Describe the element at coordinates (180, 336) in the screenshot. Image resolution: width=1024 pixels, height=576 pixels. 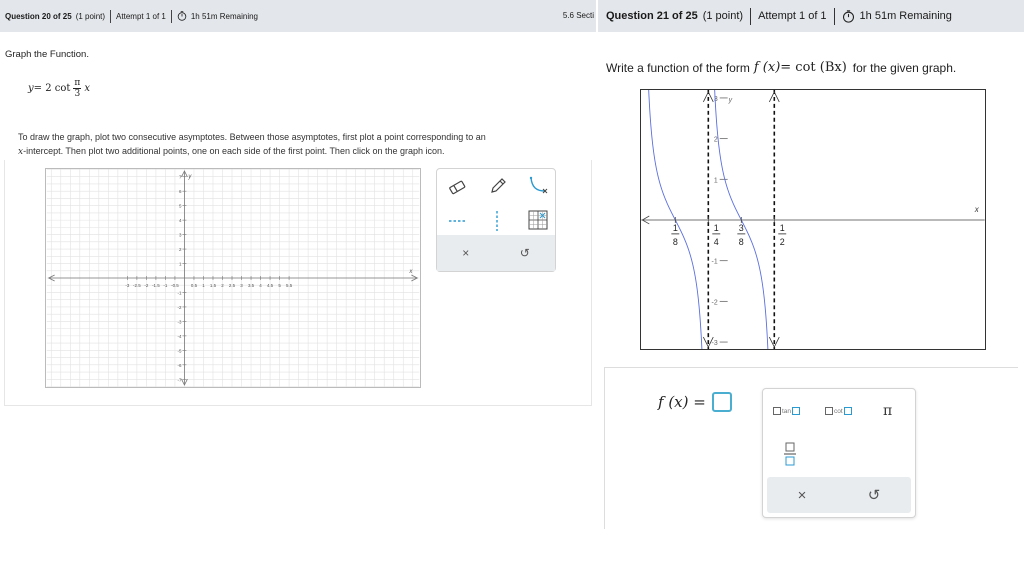
I see `y-tick-label: -4` at that location.